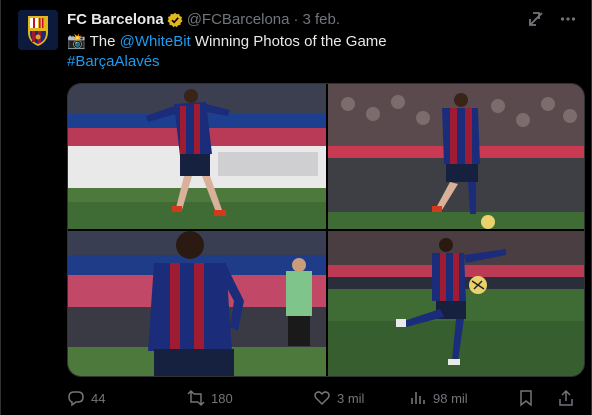 This screenshot has width=592, height=415. What do you see at coordinates (102, 41) in the screenshot?
I see `text-prefix: The` at bounding box center [102, 41].